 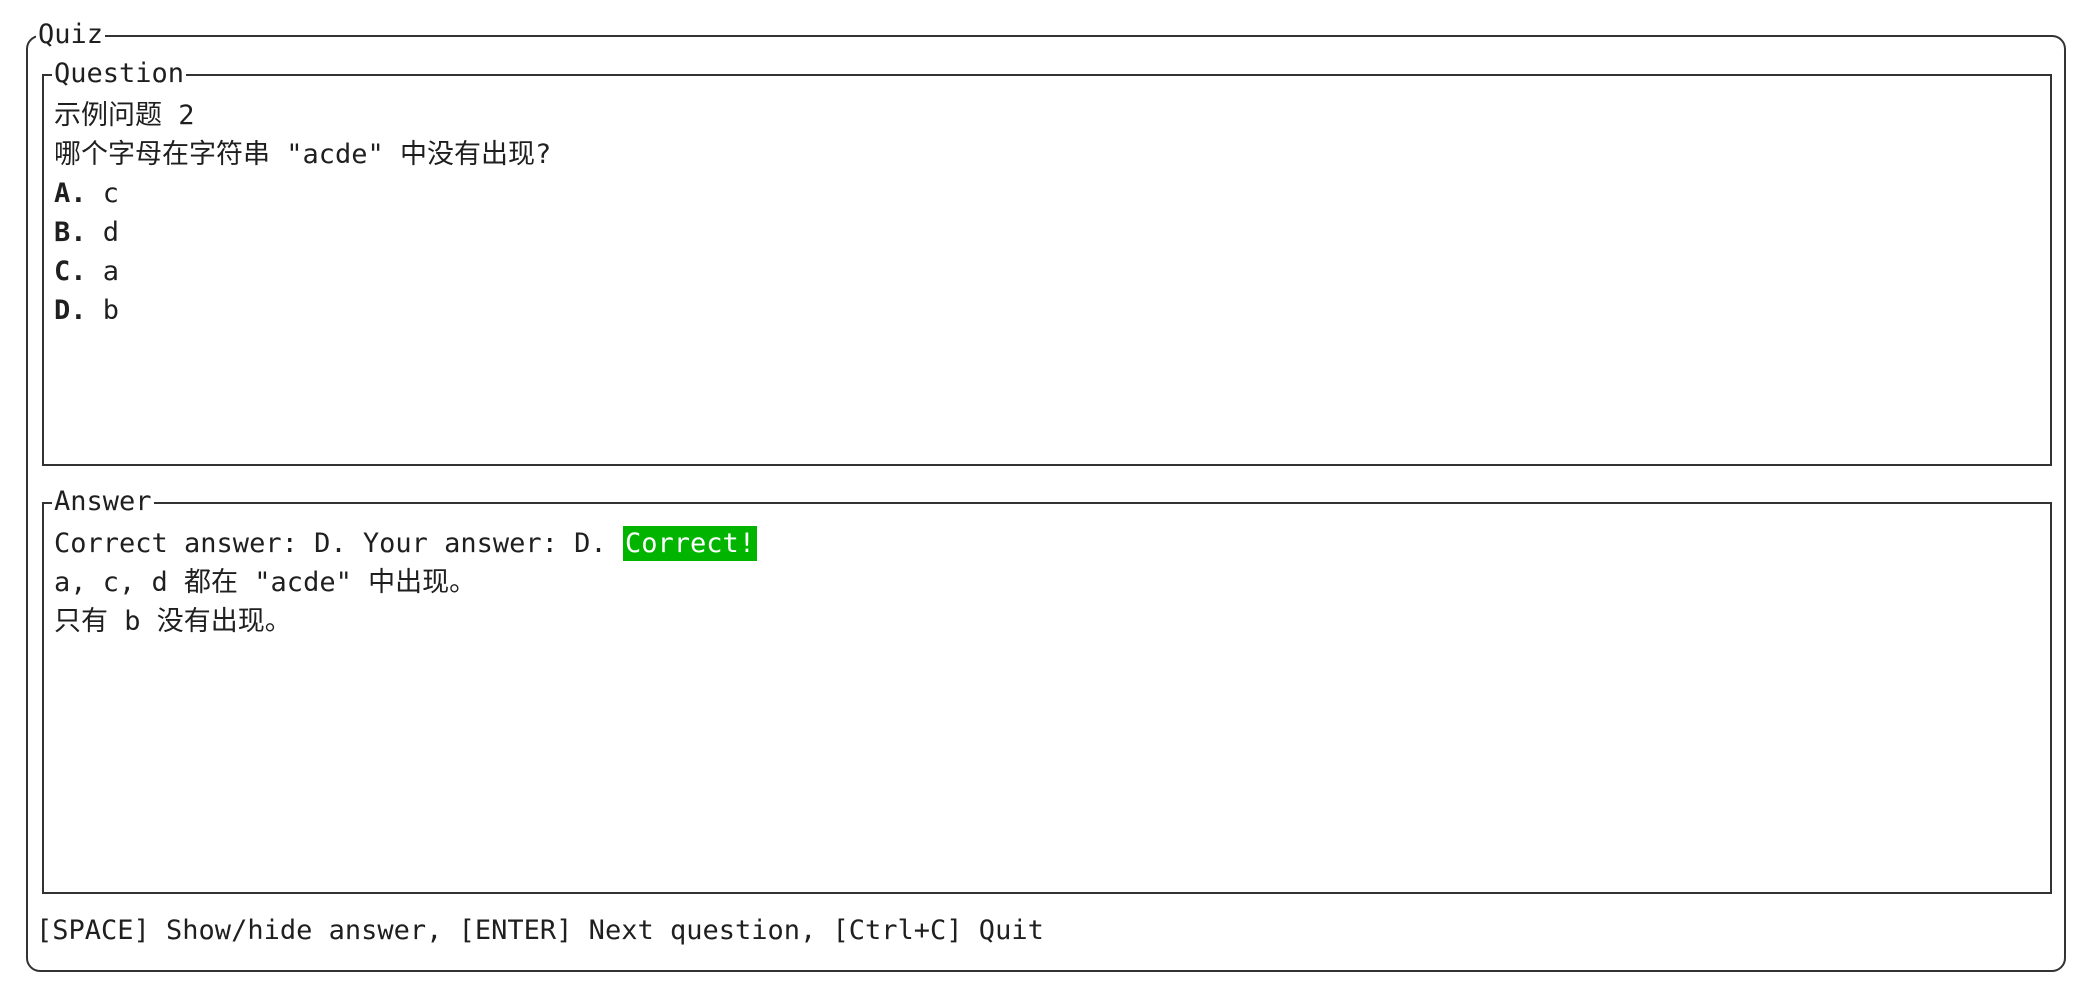 What do you see at coordinates (70, 232) in the screenshot?
I see `option-letter: B.` at bounding box center [70, 232].